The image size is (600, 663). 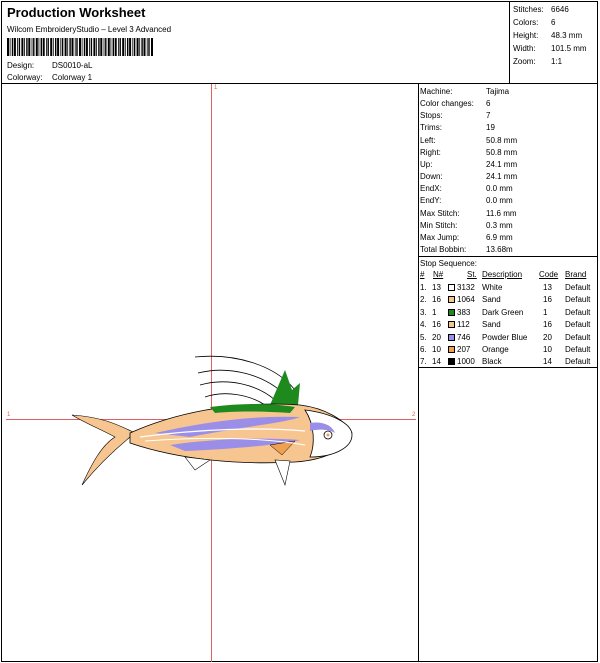 What do you see at coordinates (466, 362) in the screenshot?
I see `cell-st: 1000` at bounding box center [466, 362].